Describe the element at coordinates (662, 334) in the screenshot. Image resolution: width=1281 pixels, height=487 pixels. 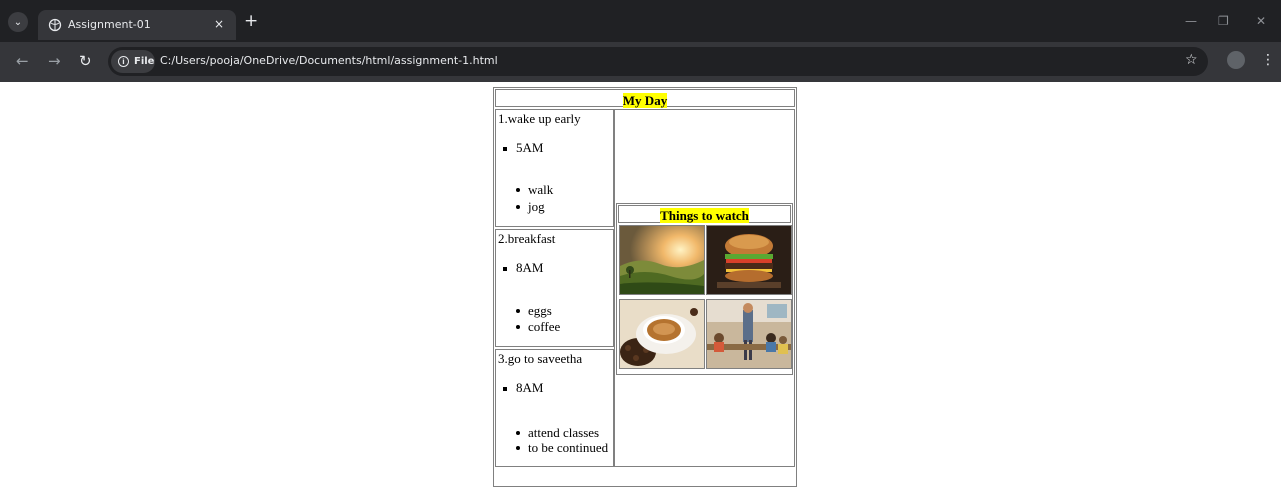
I see `coffee-image` at that location.